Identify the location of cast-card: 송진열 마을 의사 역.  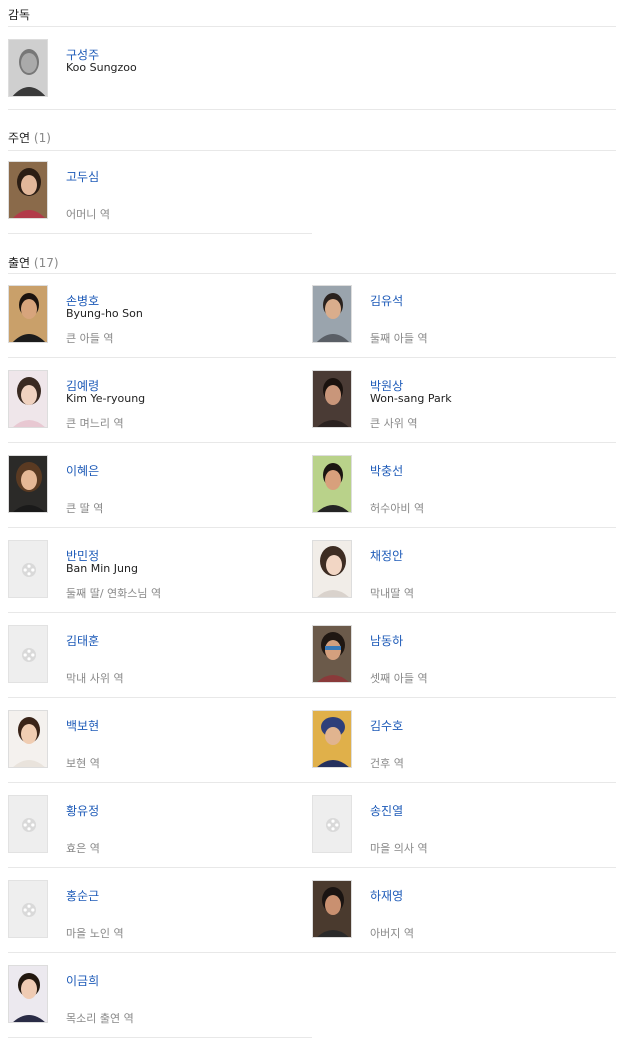
(462, 827).